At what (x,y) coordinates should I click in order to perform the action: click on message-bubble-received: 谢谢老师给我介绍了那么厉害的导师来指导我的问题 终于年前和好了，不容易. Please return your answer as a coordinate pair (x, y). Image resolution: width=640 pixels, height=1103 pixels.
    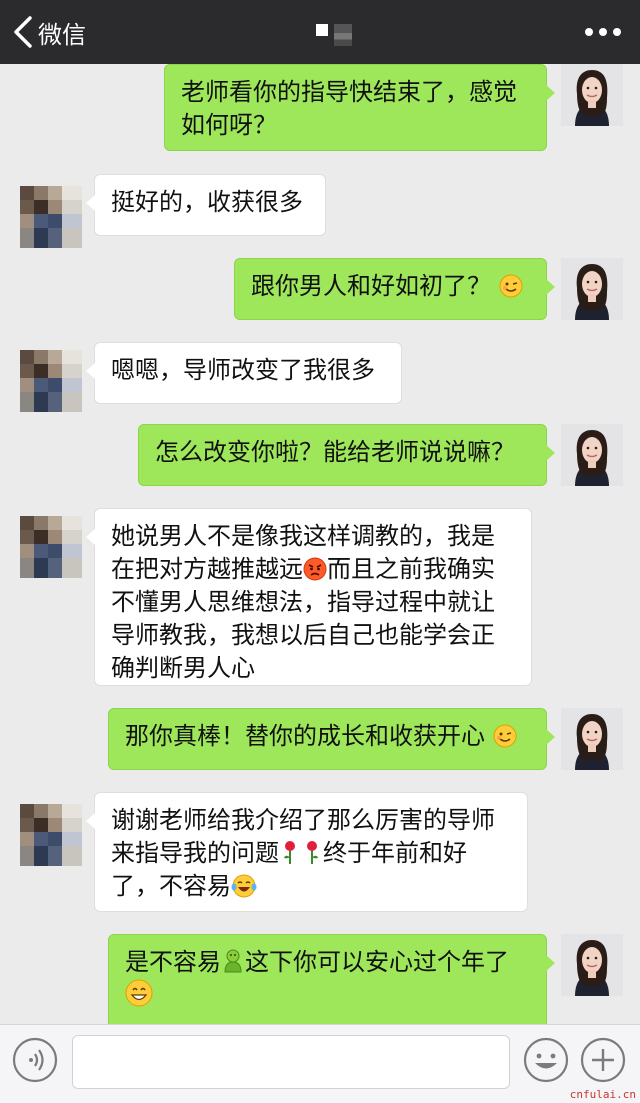
    Looking at the image, I should click on (307, 852).